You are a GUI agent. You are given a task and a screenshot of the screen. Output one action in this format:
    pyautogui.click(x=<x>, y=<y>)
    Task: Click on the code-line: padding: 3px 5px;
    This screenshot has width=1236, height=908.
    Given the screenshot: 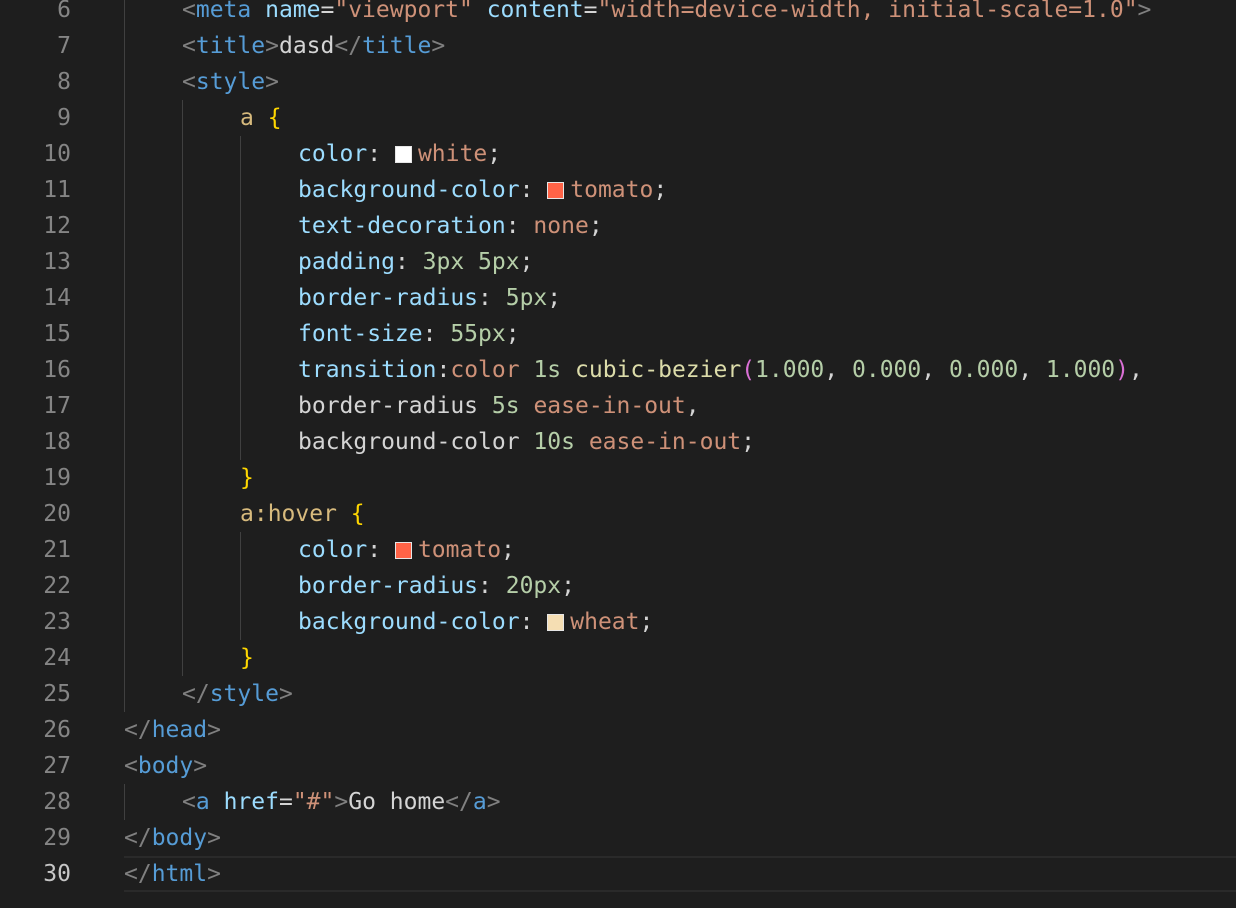 What is the action you would take?
    pyautogui.click(x=680, y=262)
    